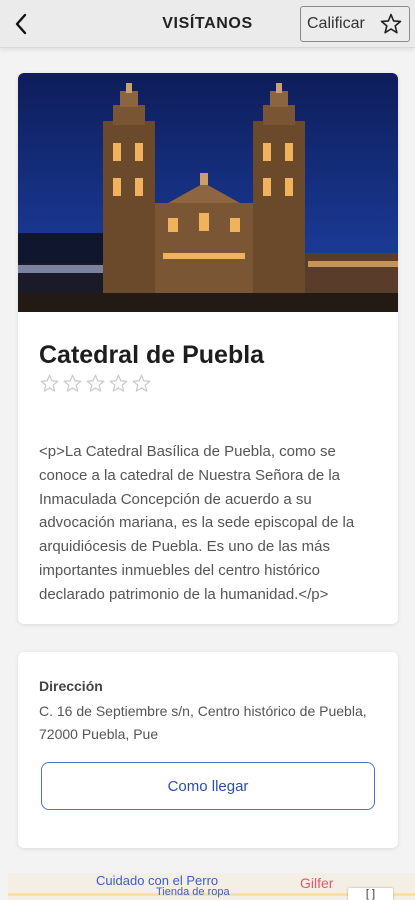 The image size is (415, 900). I want to click on rating-stars, so click(95, 383).